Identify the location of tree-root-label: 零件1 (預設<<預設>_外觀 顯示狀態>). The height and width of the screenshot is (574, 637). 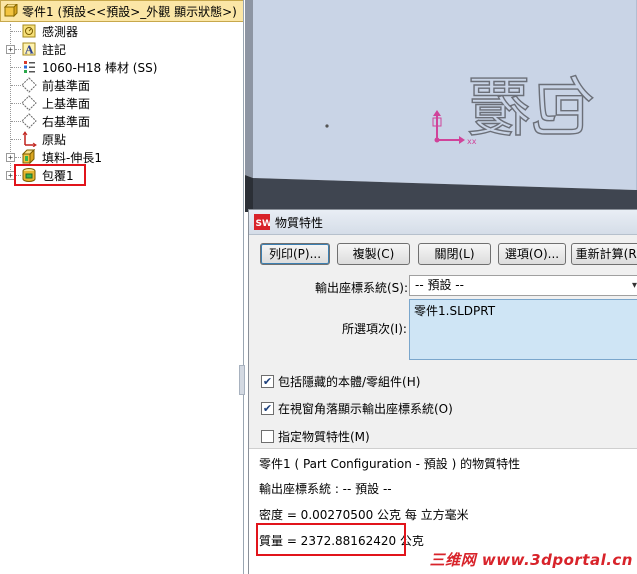
(129, 11).